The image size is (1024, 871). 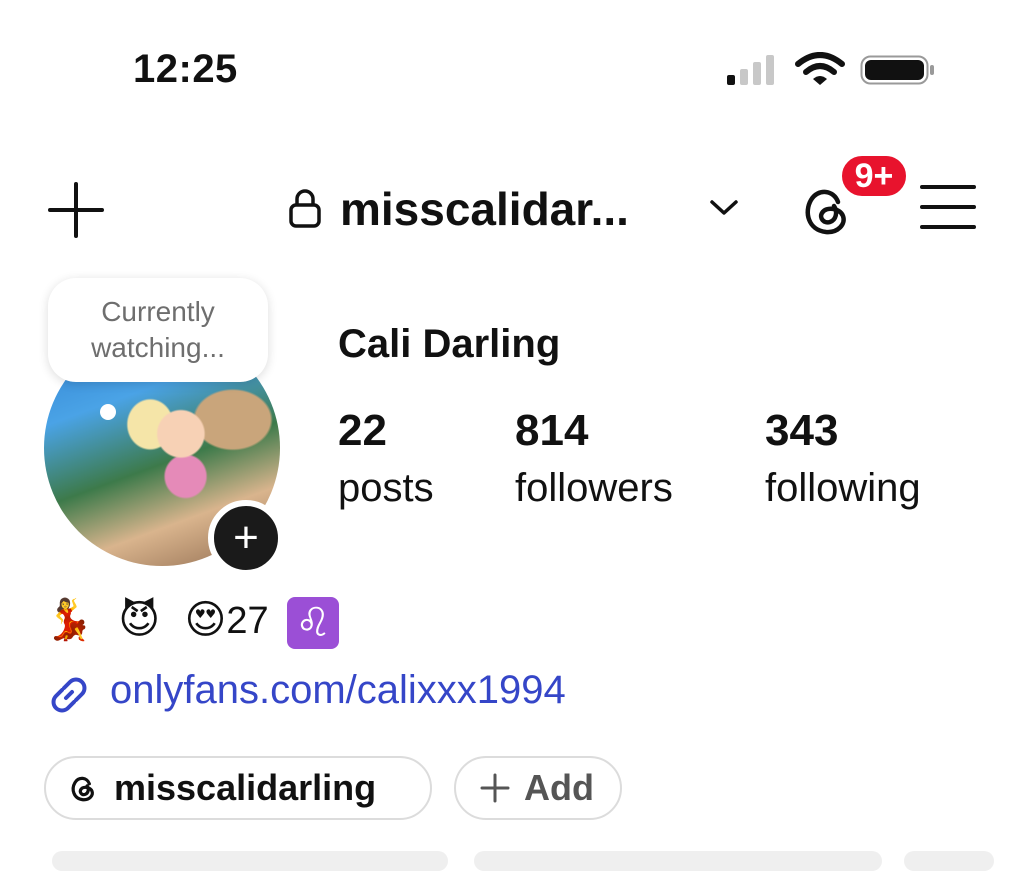 I want to click on bio-link: onlyfans.com/calixxx1994, so click(x=338, y=690).